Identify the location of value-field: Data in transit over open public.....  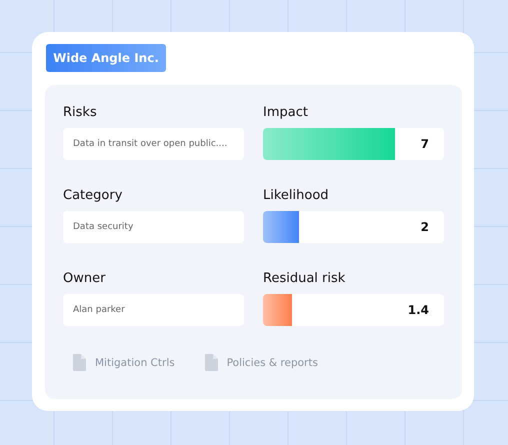
(153, 144).